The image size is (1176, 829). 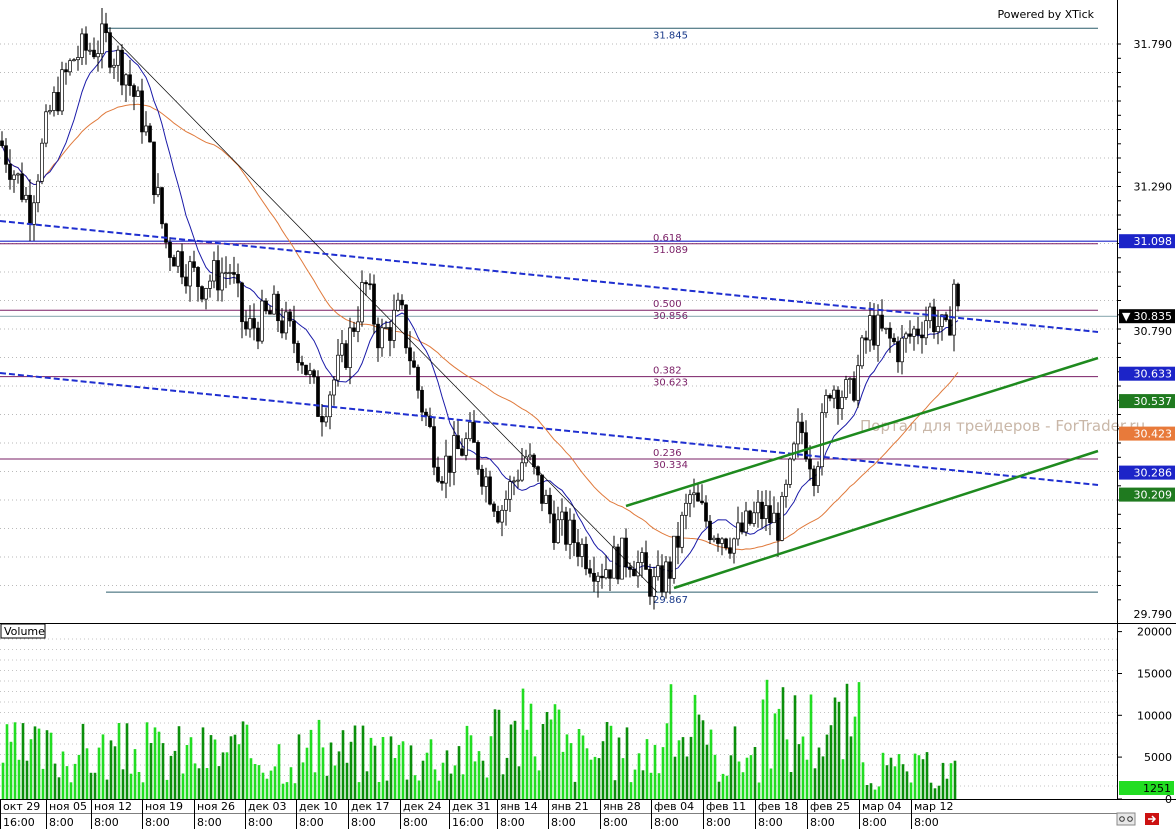 What do you see at coordinates (519, 806) in the screenshot?
I see `x-date-label: янв 14` at bounding box center [519, 806].